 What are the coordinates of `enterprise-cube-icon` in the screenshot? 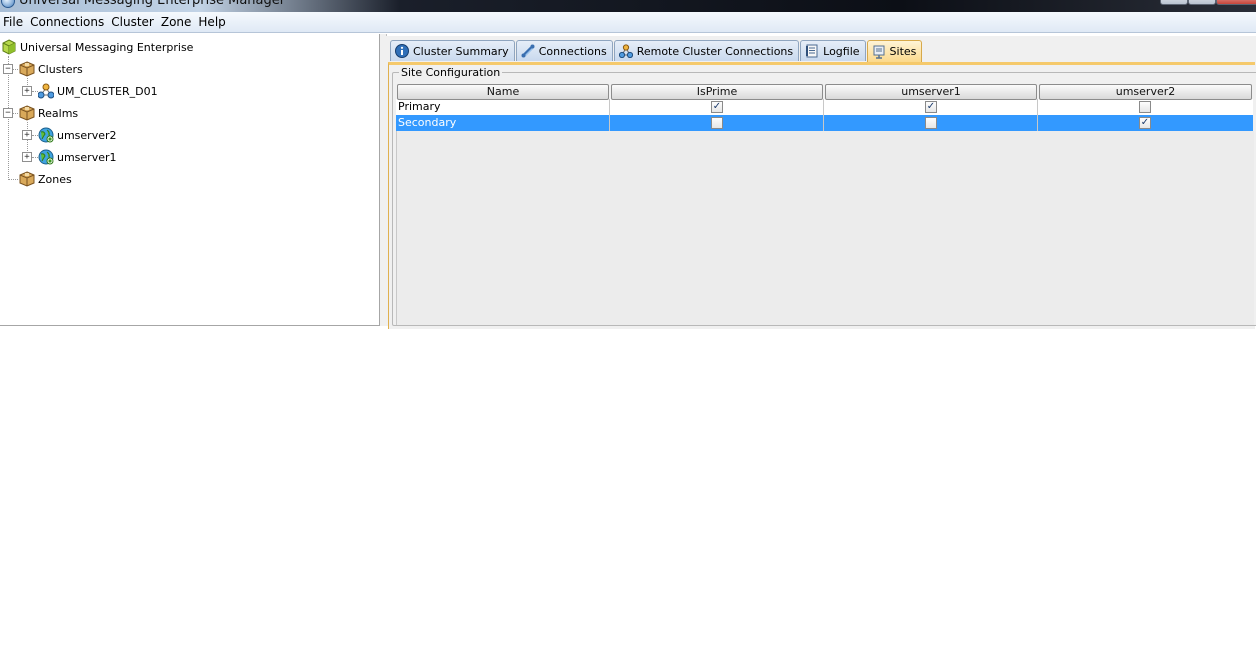 It's located at (9, 47).